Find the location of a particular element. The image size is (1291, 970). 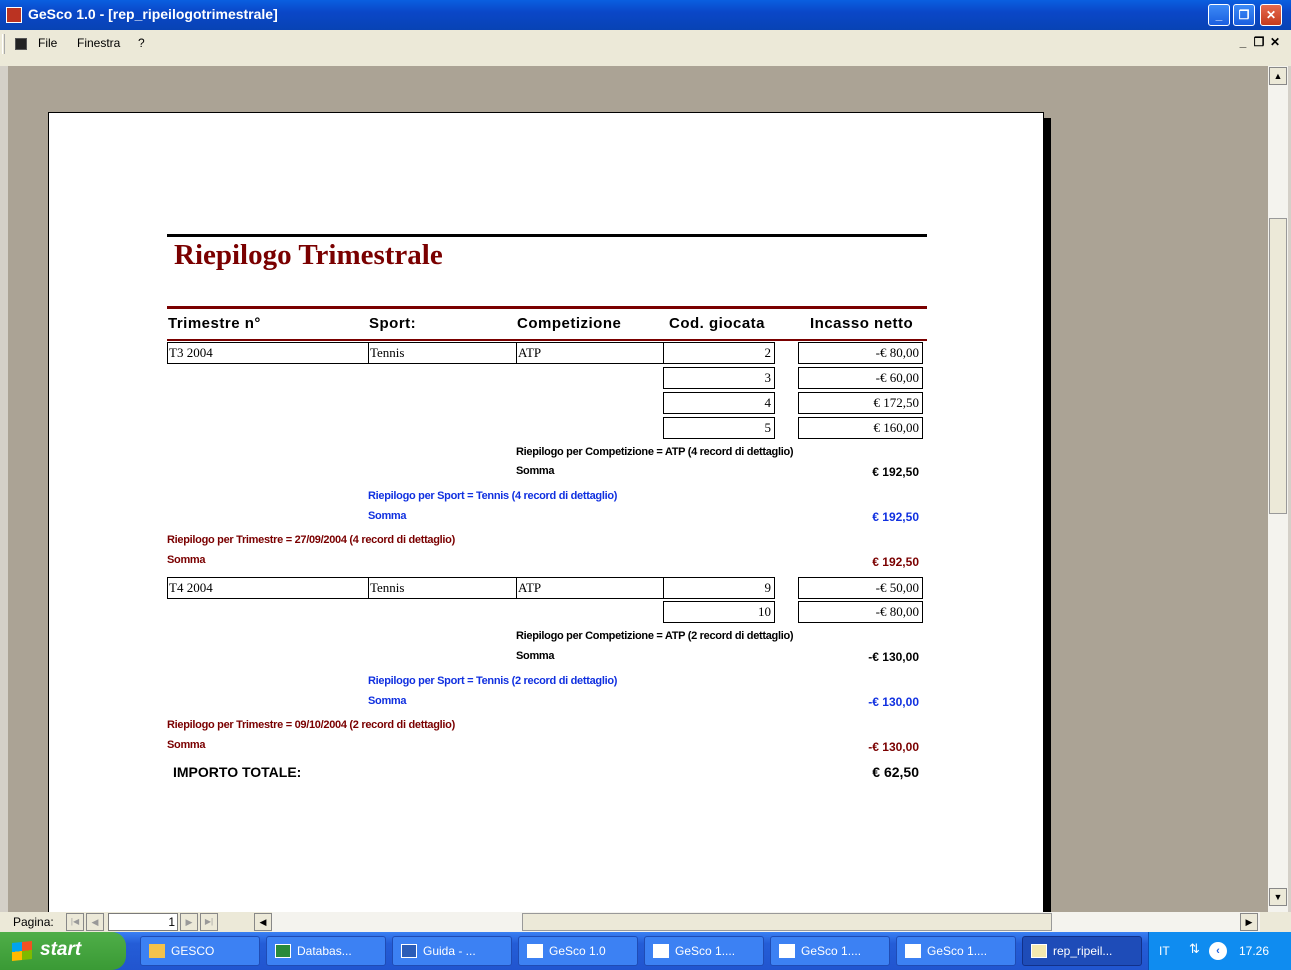

page-label: Pagina: is located at coordinates (33, 922).